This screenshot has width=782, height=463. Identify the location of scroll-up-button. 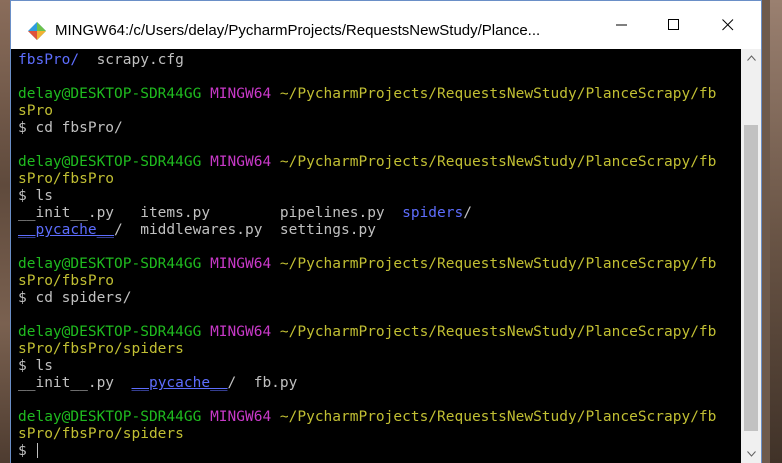
(751, 58).